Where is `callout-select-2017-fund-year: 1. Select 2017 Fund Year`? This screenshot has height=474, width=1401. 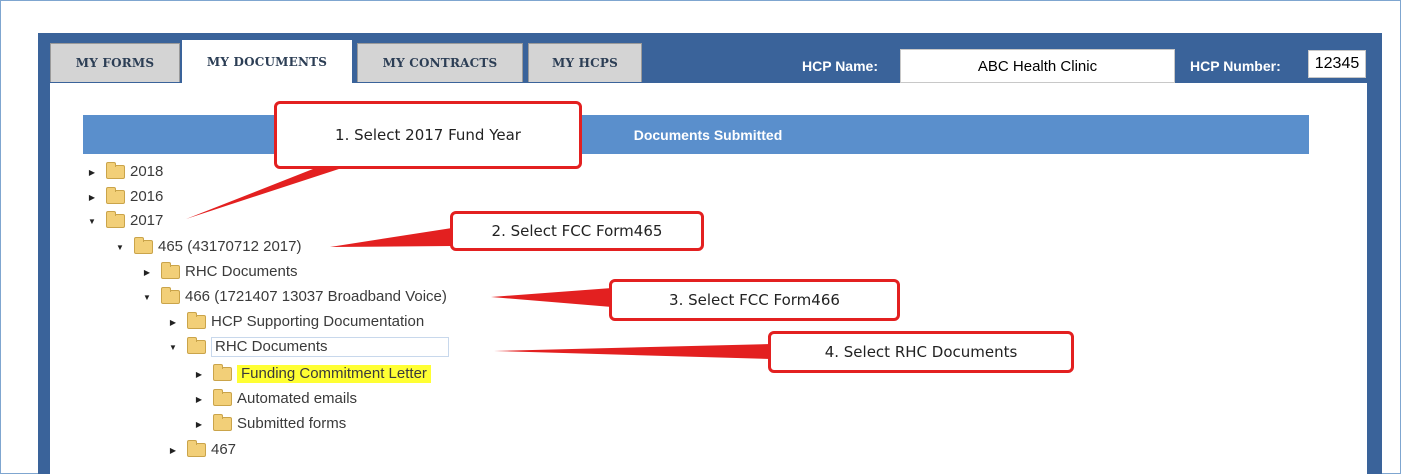
callout-select-2017-fund-year: 1. Select 2017 Fund Year is located at coordinates (428, 135).